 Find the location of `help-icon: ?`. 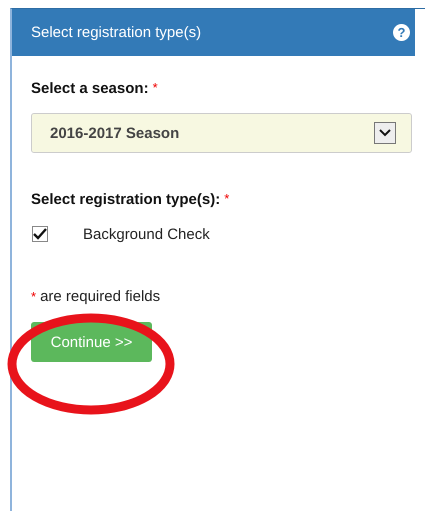

help-icon: ? is located at coordinates (401, 32).